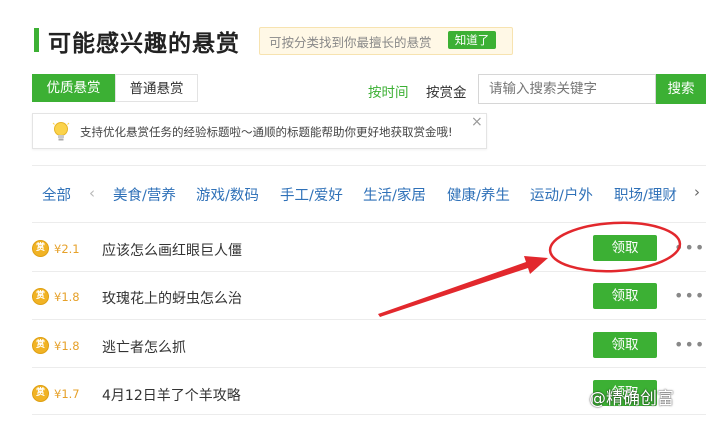 The width and height of the screenshot is (716, 421). I want to click on watermark: @精确创富, so click(631, 399).